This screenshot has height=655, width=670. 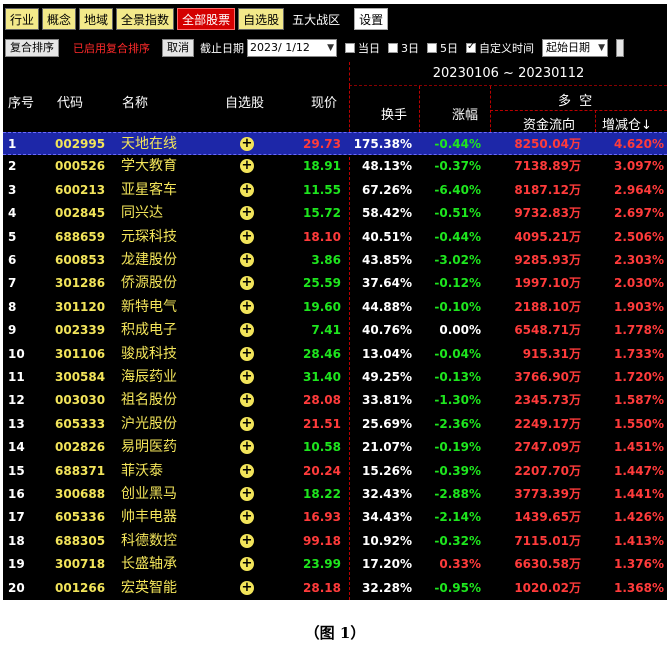 I want to click on option-3day-label: 3日, so click(x=410, y=48).